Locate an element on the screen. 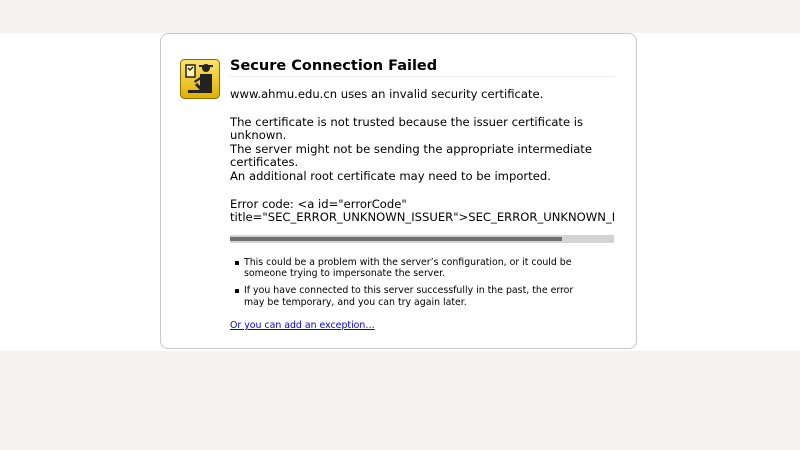 This screenshot has width=800, height=450. technical-details-bar is located at coordinates (422, 238).